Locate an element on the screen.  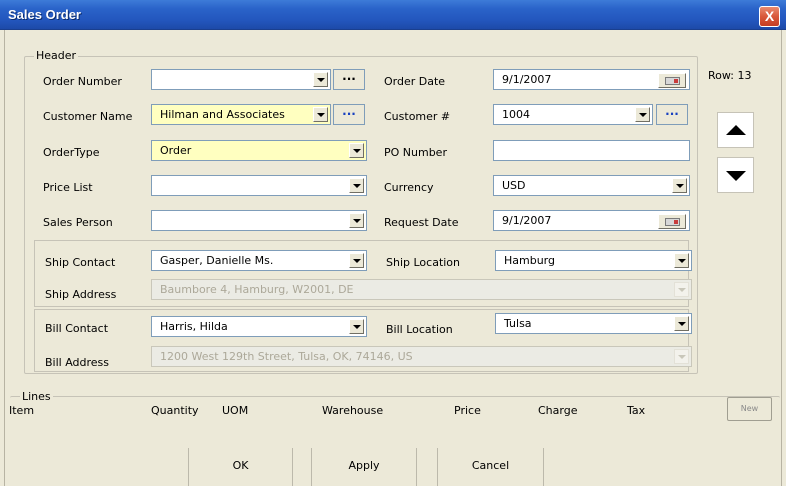
bill-location-label: Bill Location is located at coordinates (419, 329).